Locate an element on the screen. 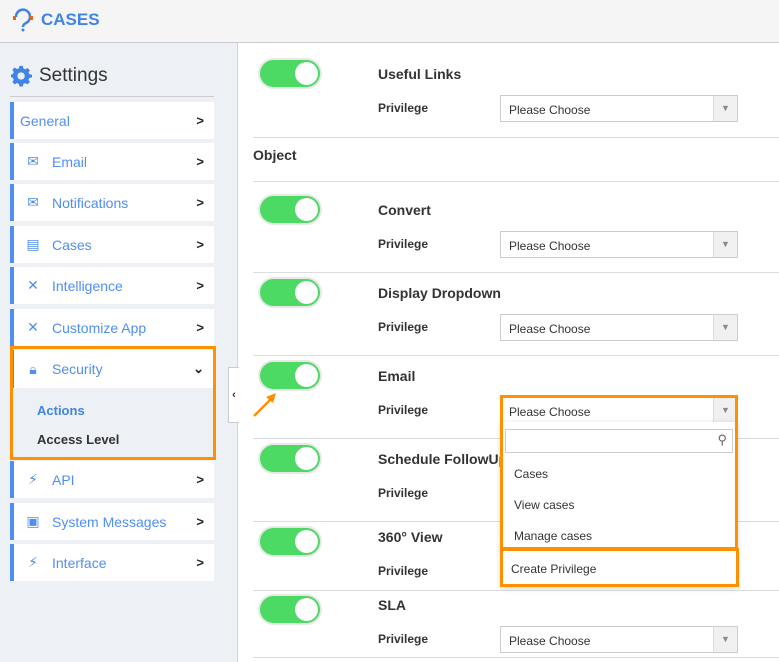  row-title: Convert is located at coordinates (404, 210).